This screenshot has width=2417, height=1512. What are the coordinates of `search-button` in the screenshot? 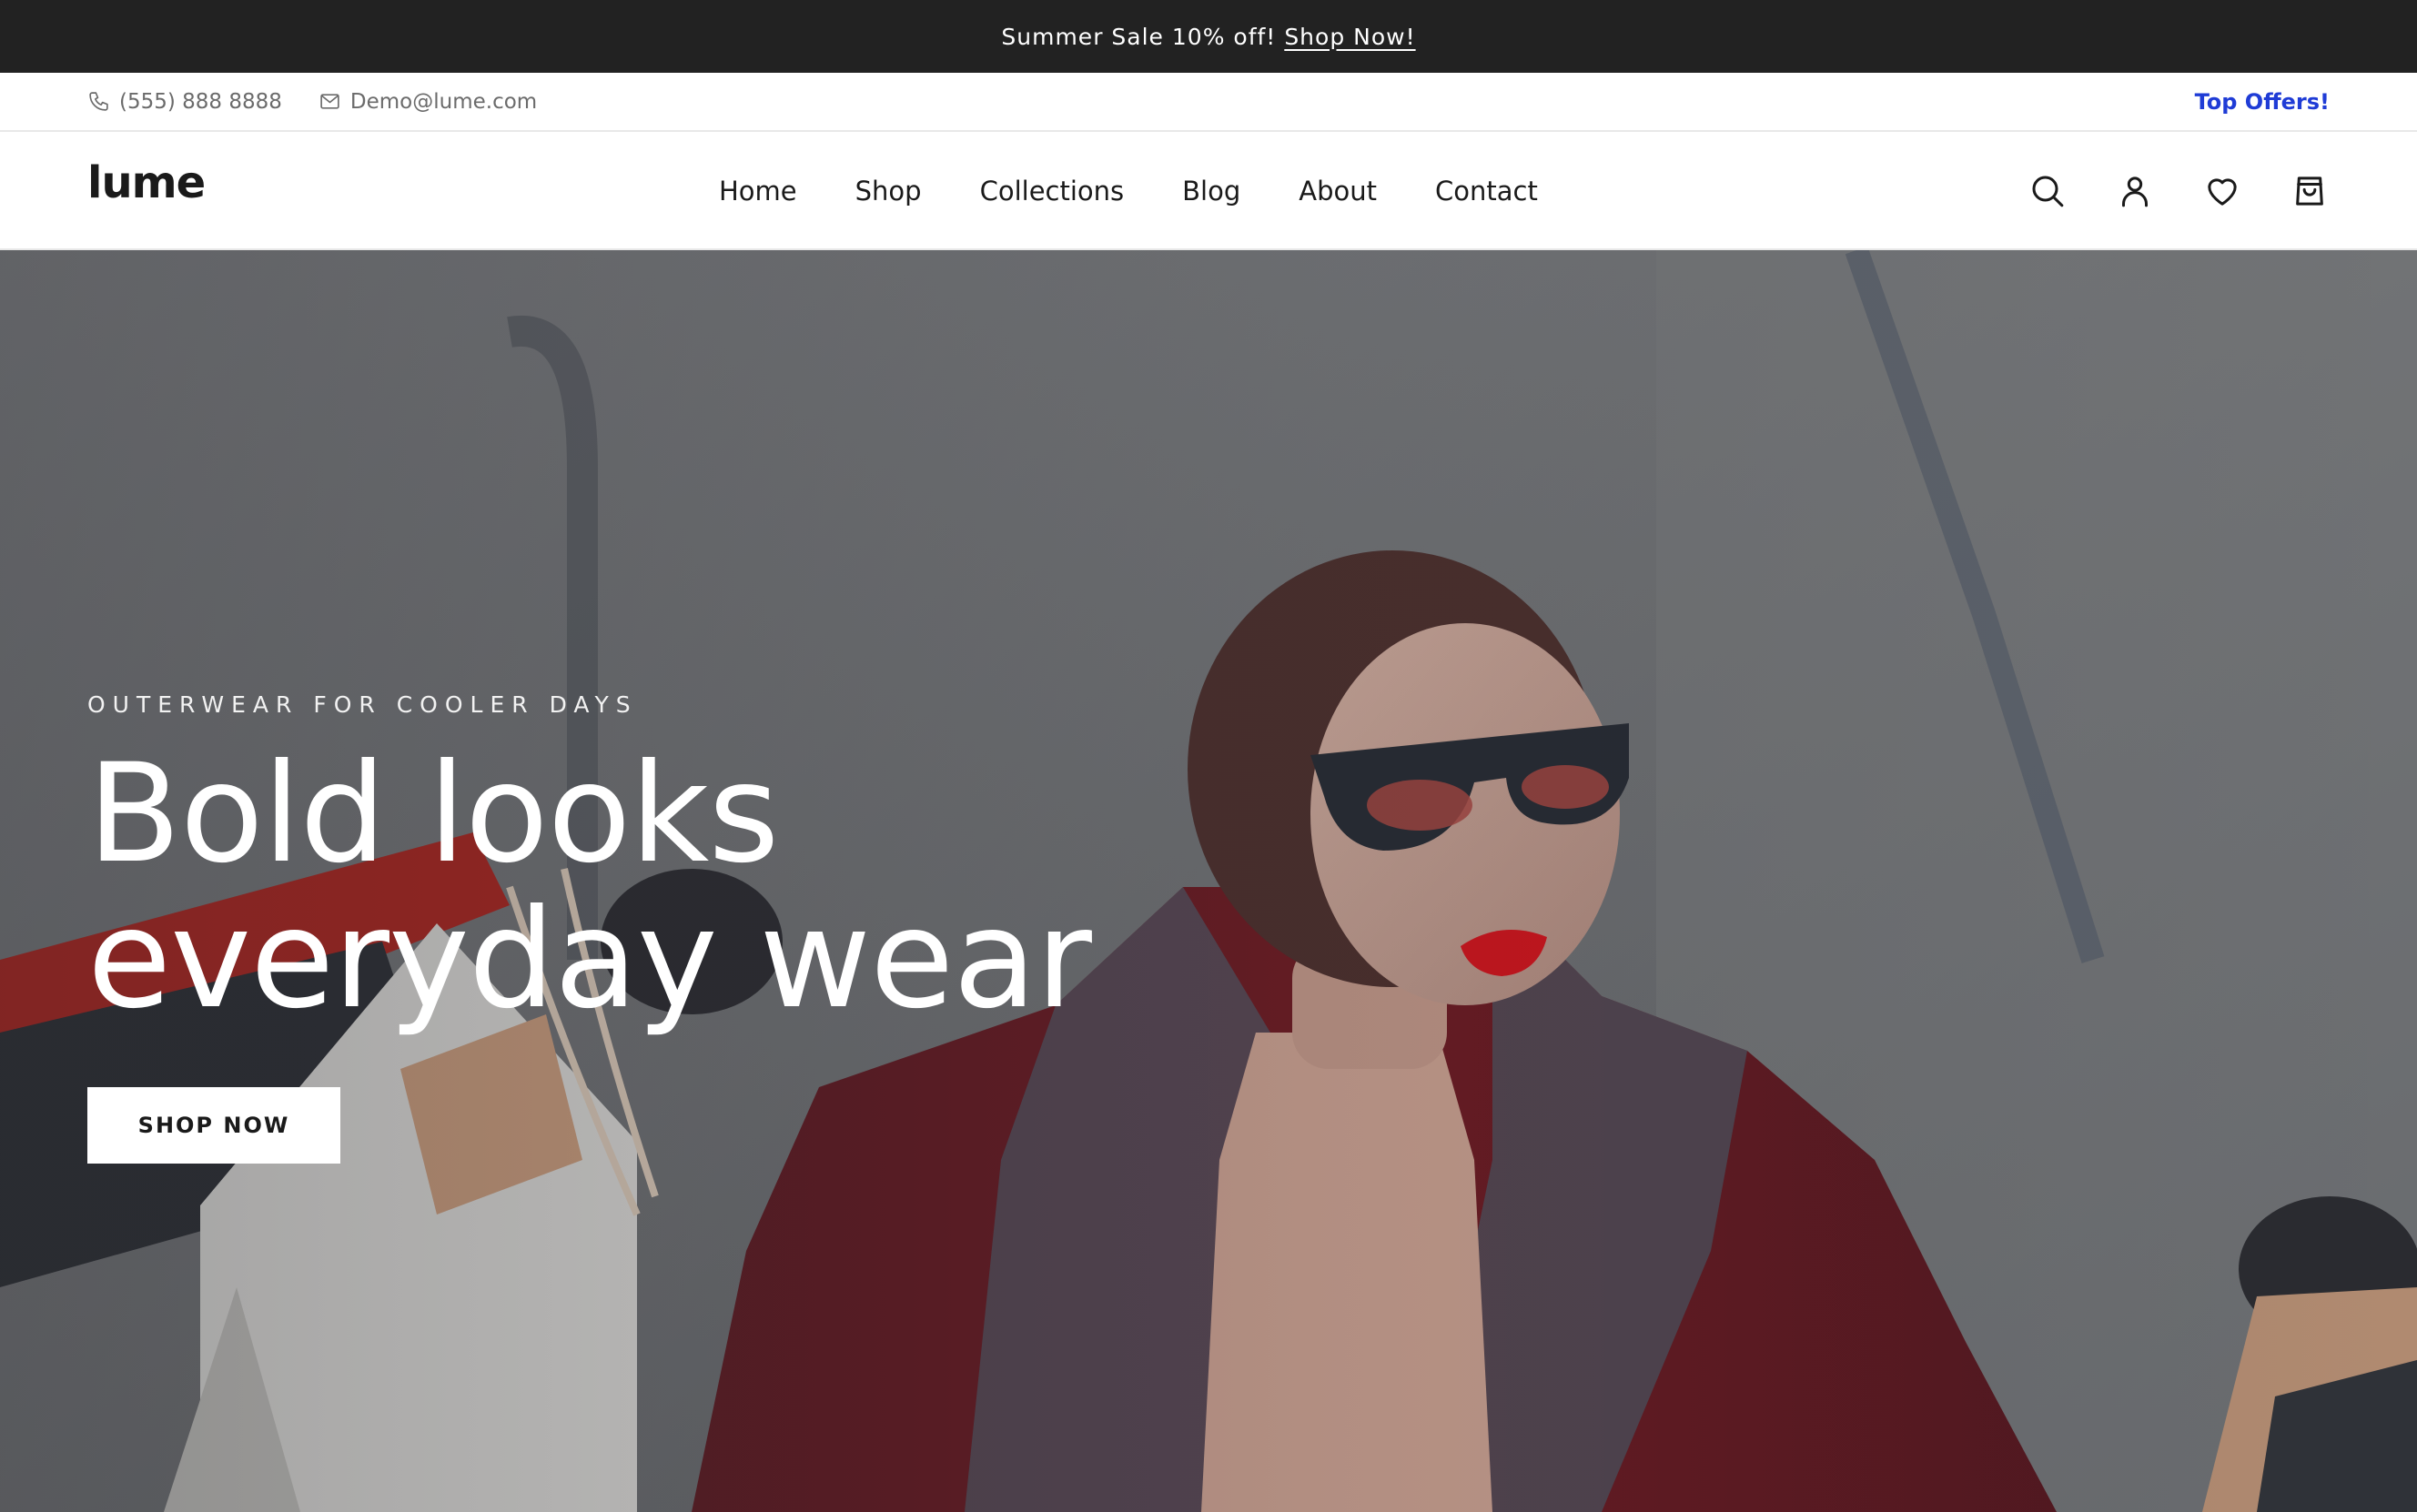 It's located at (2048, 191).